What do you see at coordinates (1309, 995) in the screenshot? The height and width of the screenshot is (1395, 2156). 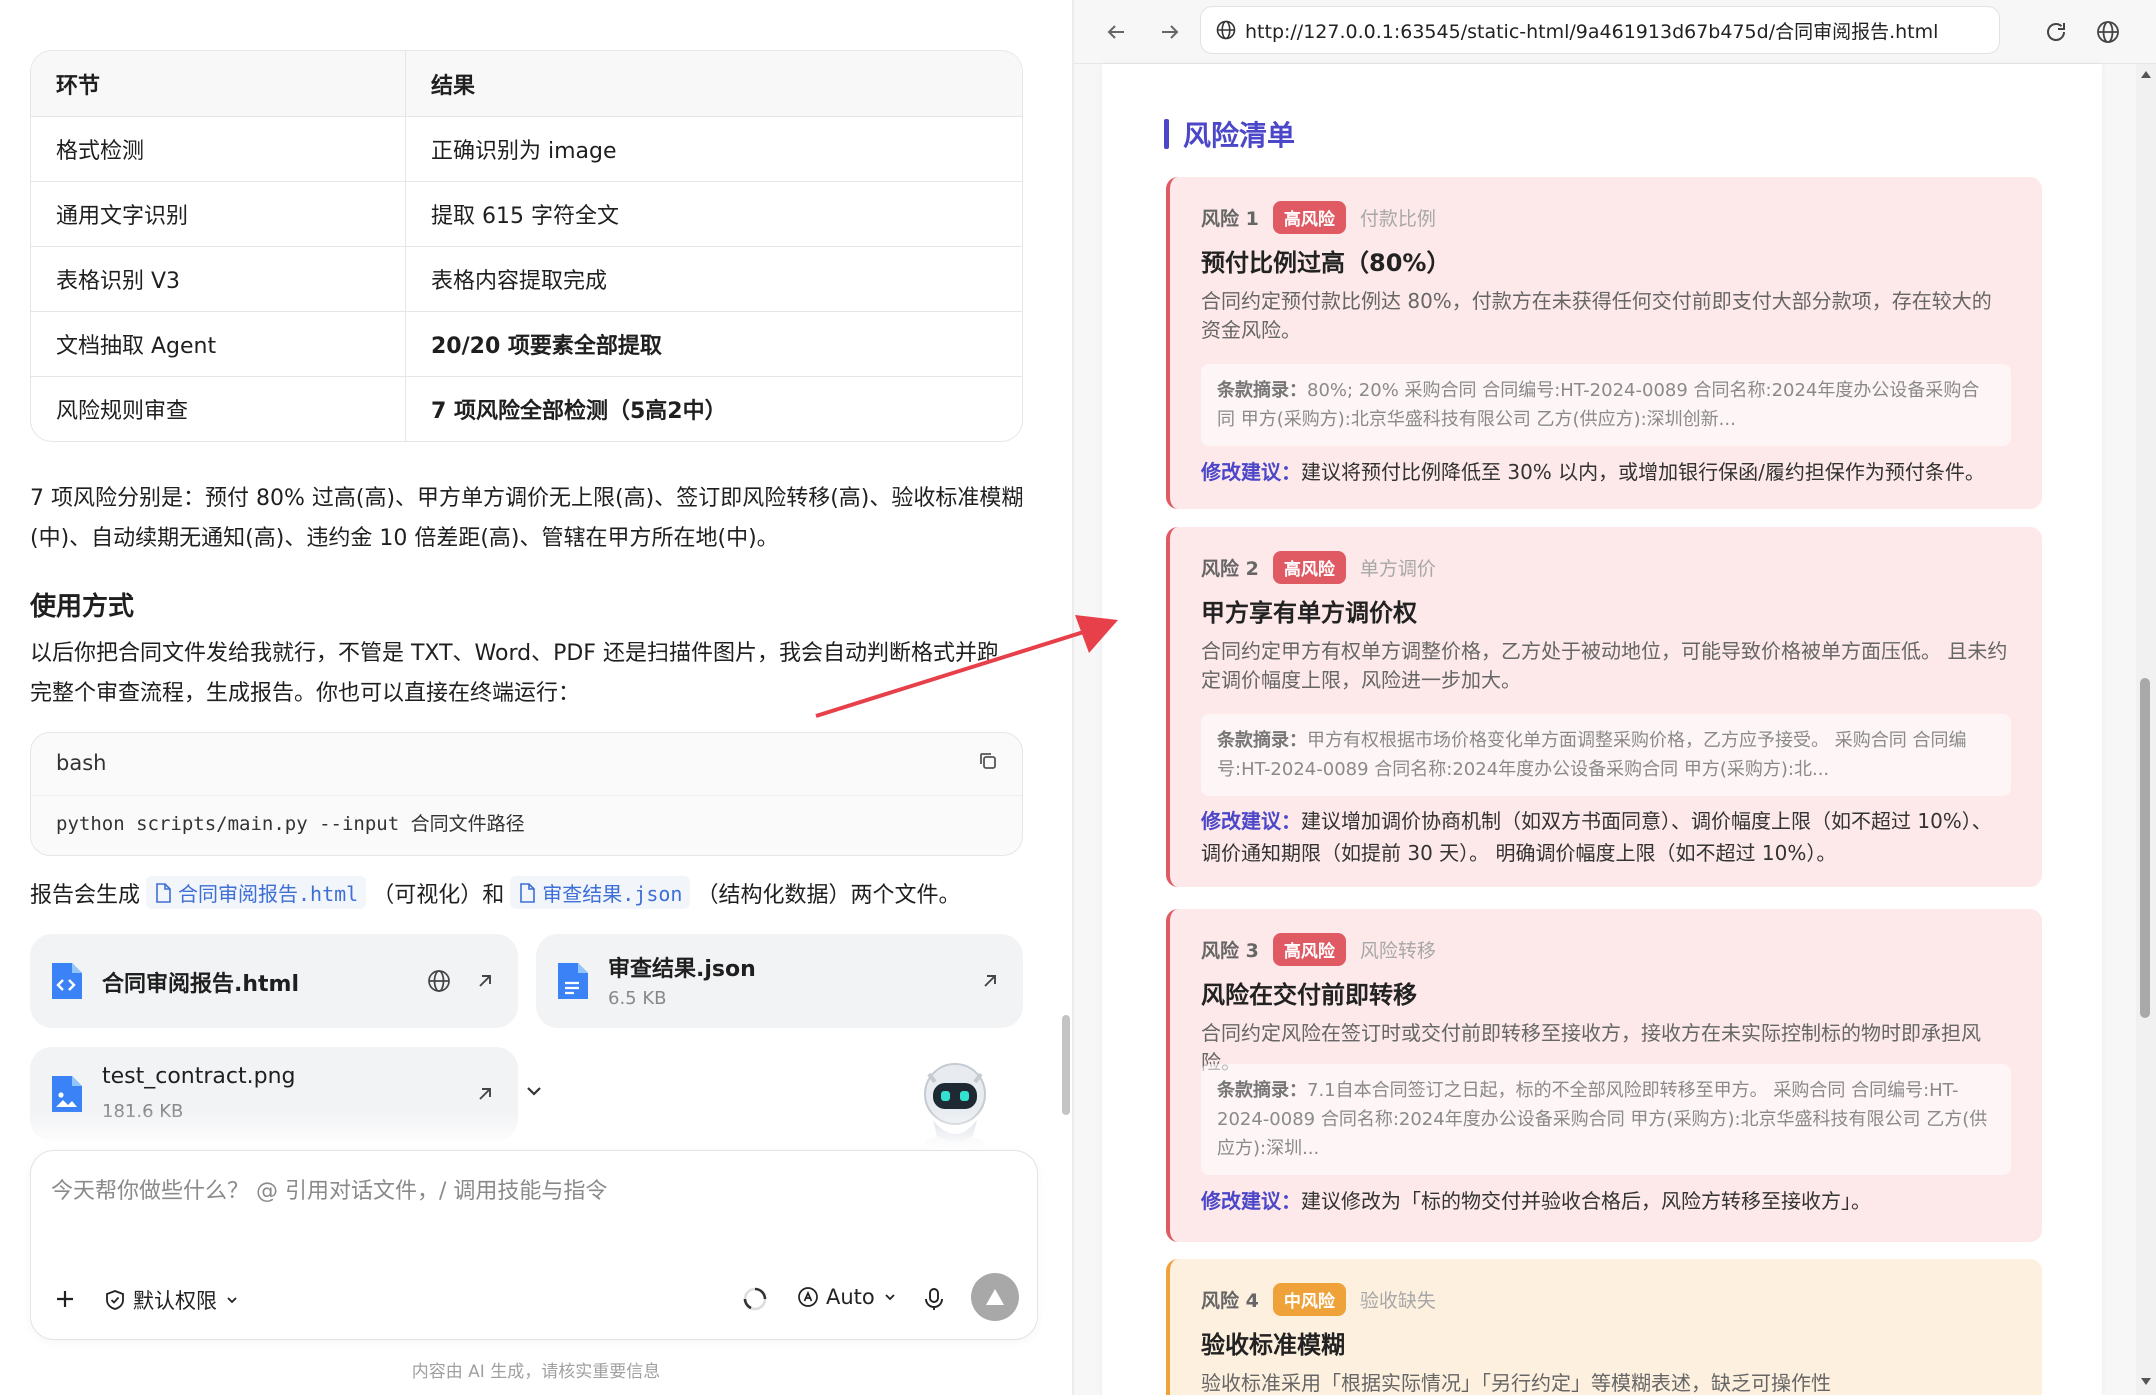 I see `risk-title: 风险在交付前即转移` at bounding box center [1309, 995].